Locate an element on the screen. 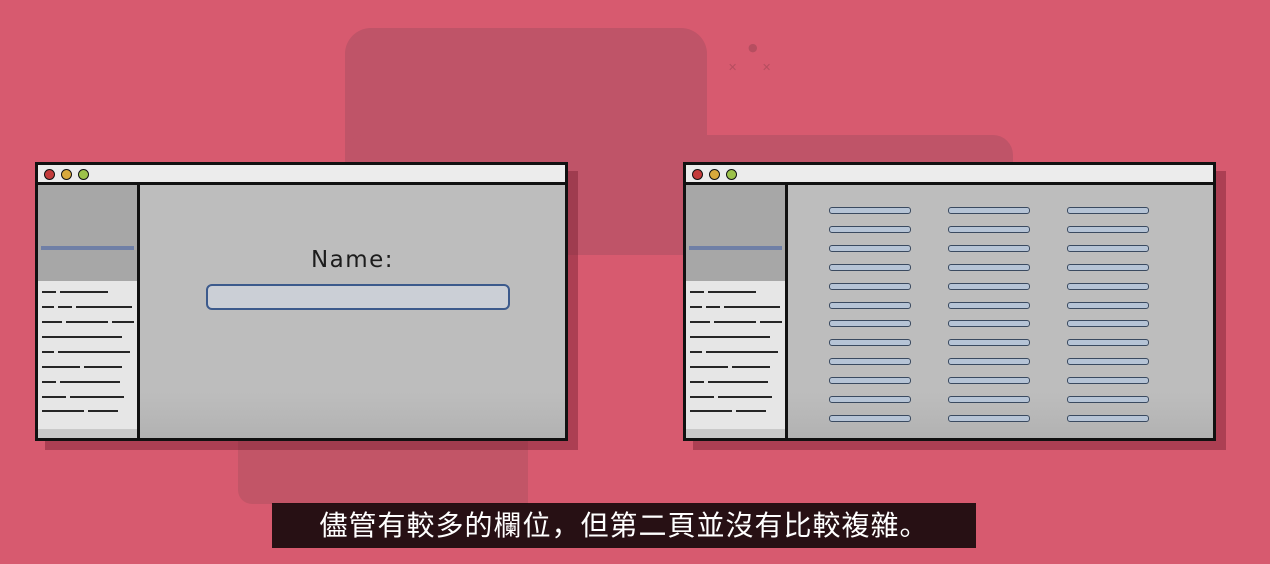 The height and width of the screenshot is (564, 1270). name-label: Name: is located at coordinates (352, 260).